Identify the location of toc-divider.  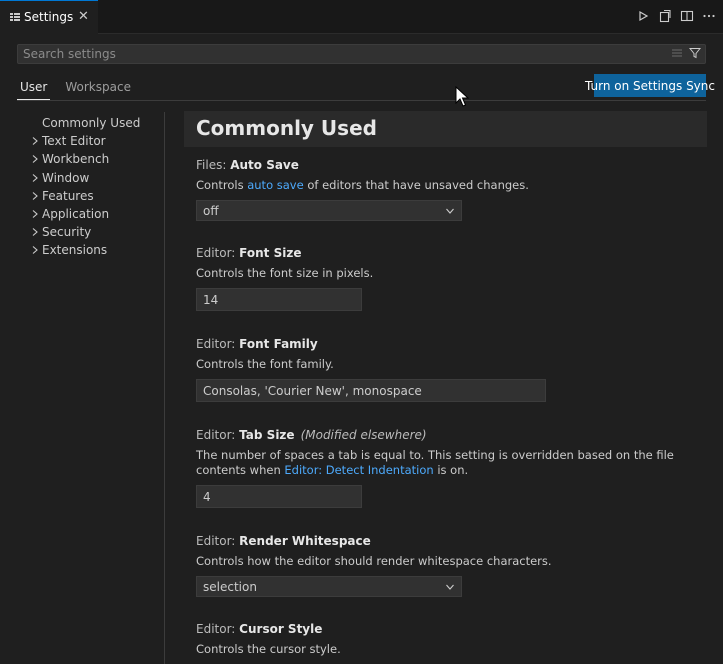
(164, 388).